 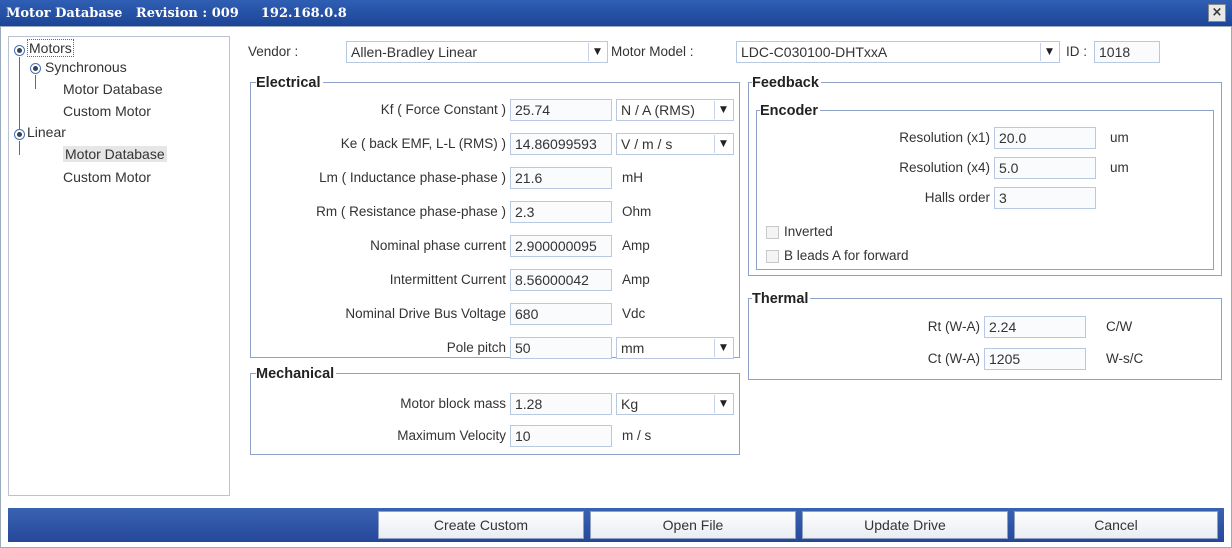 I want to click on electrical-title: Electrical, so click(x=289, y=83).